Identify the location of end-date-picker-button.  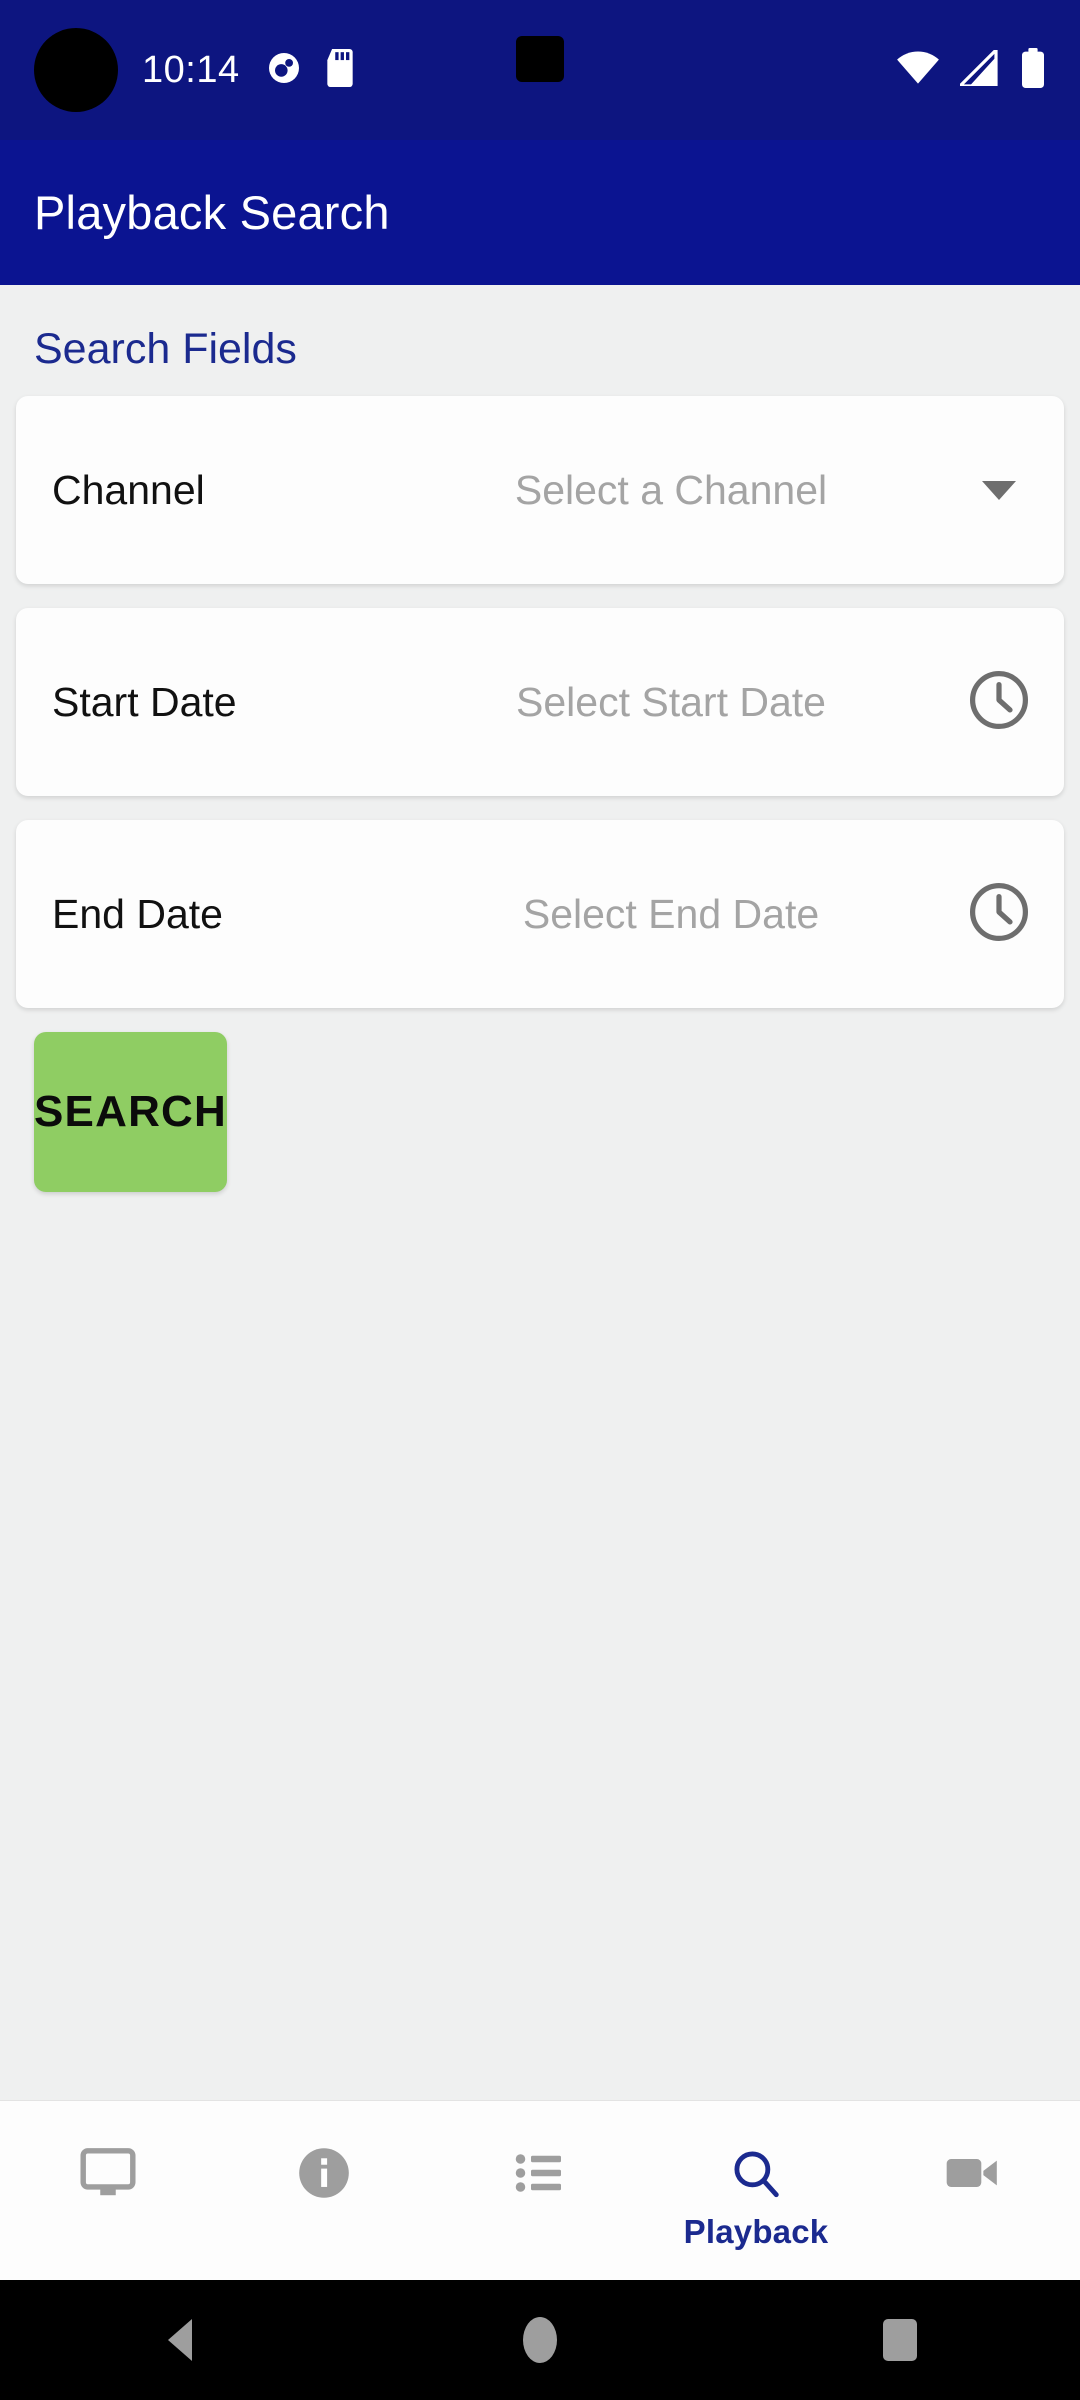
(999, 914).